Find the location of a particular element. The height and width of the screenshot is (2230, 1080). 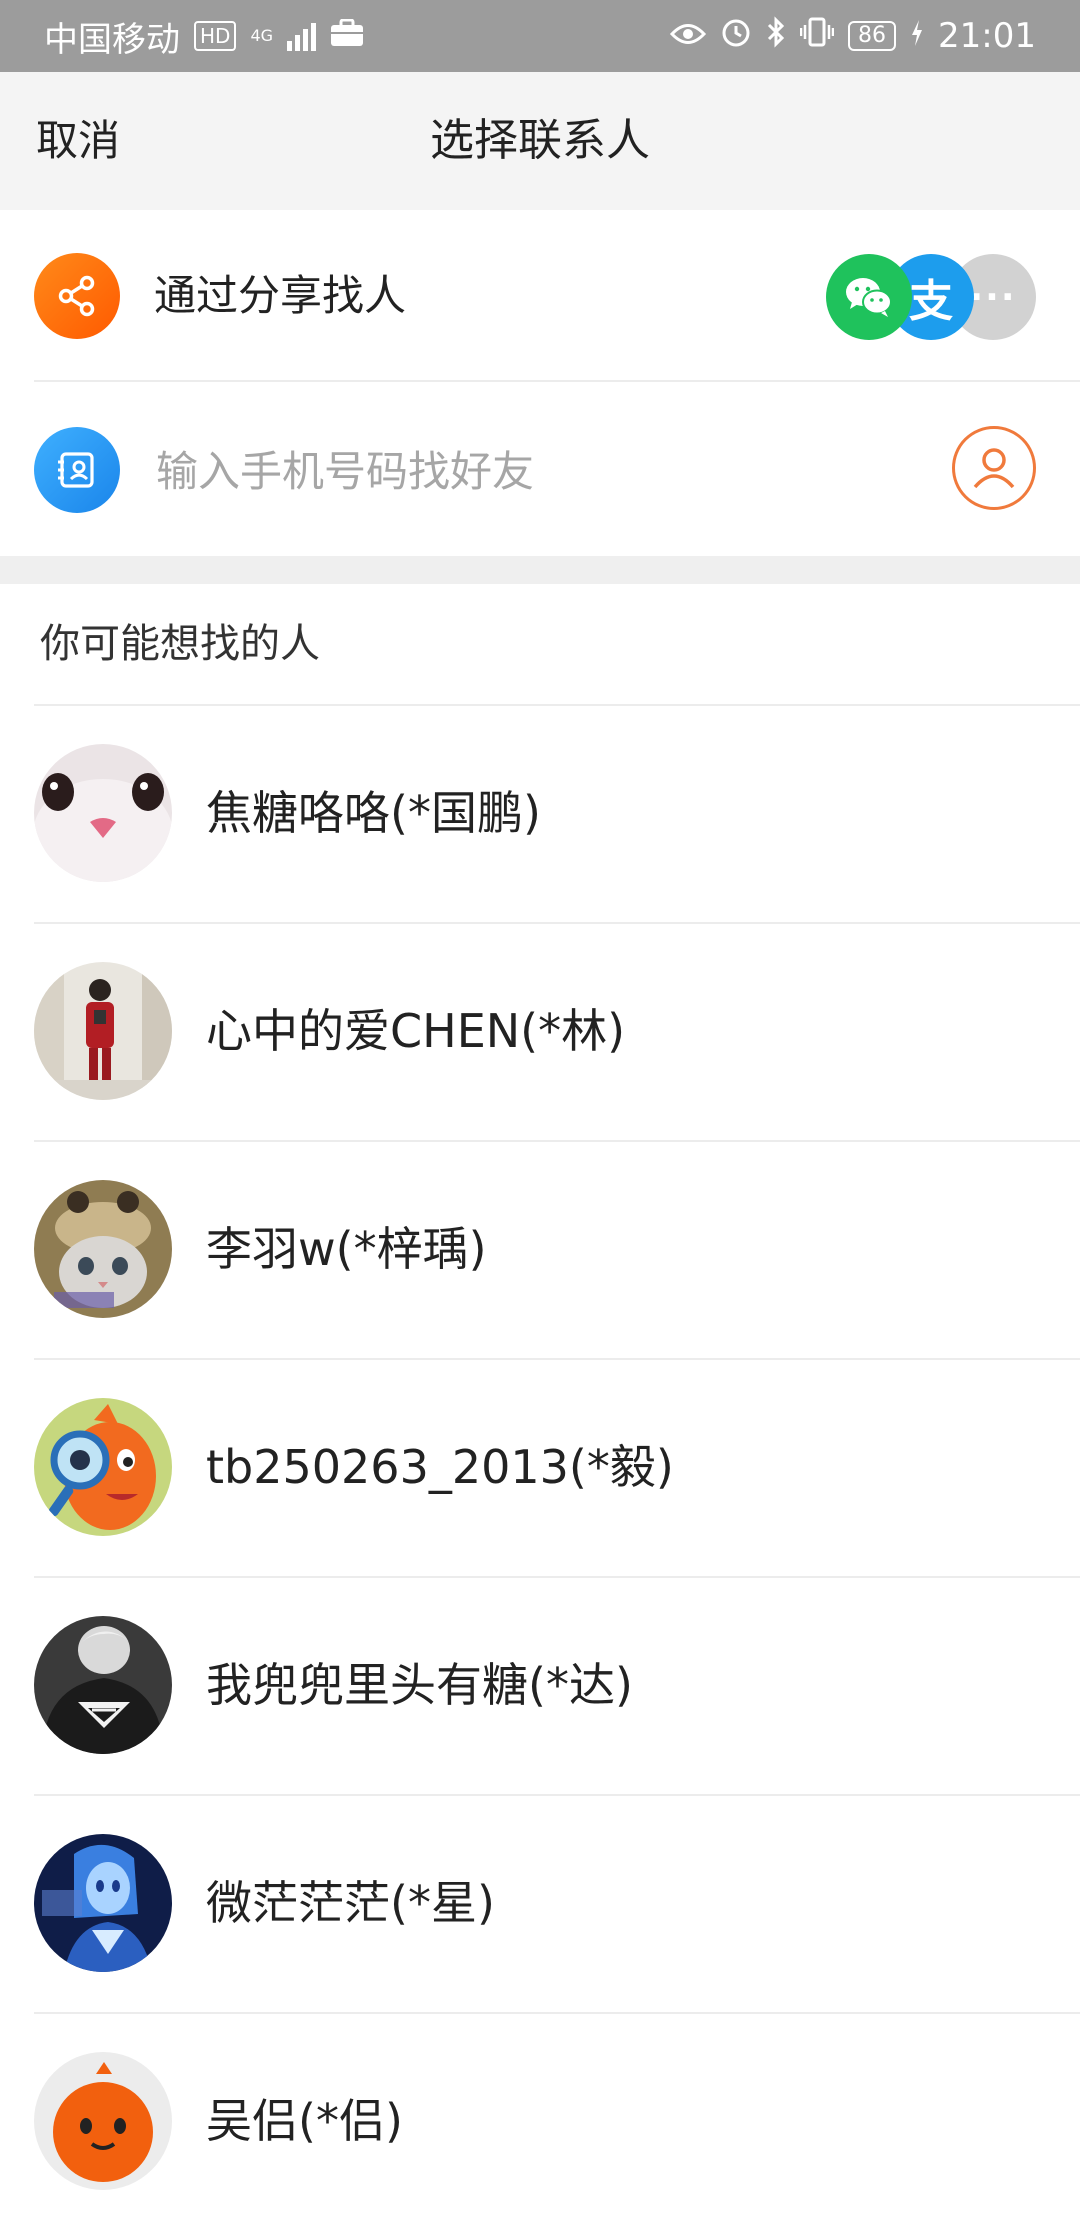

share-find-row: 通过分享找人 支 ··· is located at coordinates (540, 296).